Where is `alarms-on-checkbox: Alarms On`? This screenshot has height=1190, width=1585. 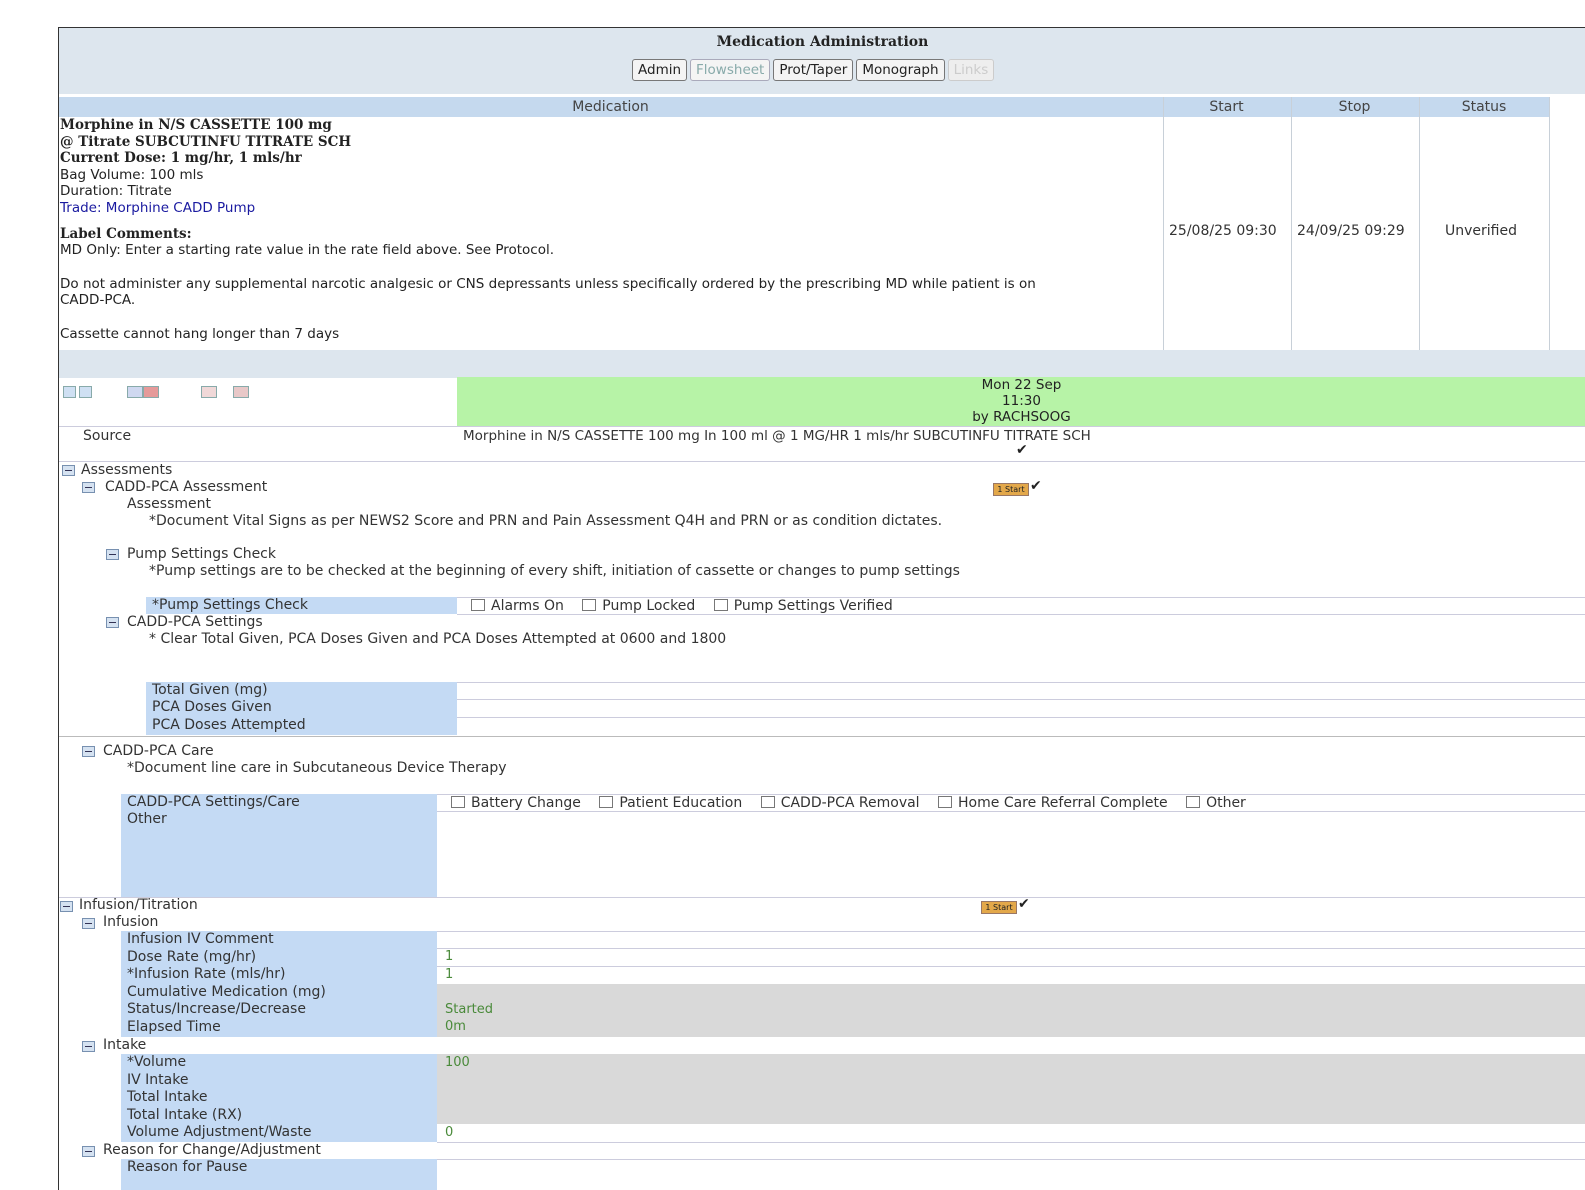
alarms-on-checkbox: Alarms On is located at coordinates (517, 606).